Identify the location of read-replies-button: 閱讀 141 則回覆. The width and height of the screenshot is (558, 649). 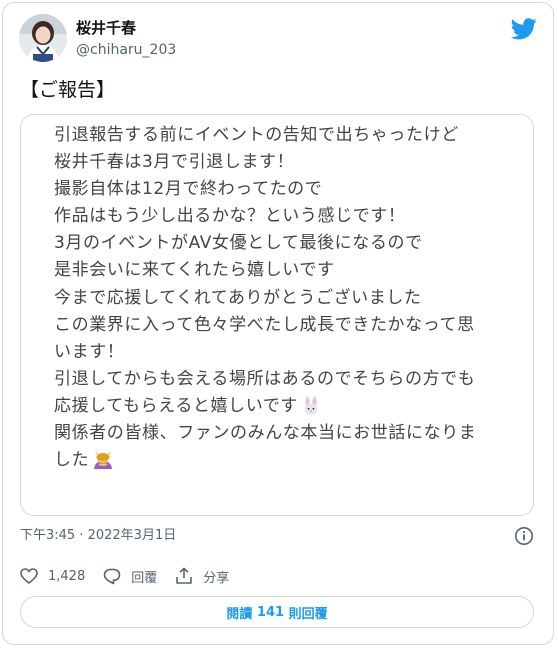
(277, 612).